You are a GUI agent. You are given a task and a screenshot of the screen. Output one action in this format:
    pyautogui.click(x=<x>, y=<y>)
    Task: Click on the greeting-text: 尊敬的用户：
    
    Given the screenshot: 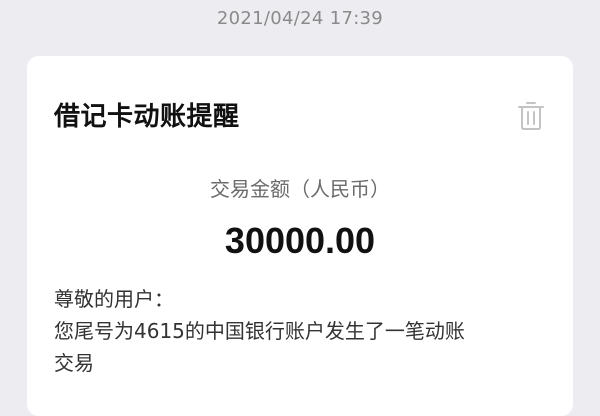 What is the action you would take?
    pyautogui.click(x=114, y=299)
    